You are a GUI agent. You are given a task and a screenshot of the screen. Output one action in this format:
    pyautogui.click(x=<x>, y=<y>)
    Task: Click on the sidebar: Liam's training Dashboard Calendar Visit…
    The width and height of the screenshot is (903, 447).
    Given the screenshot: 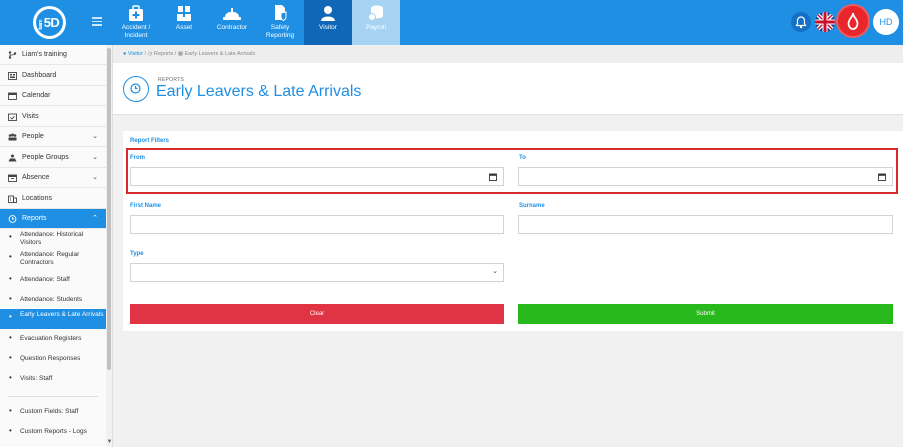 What is the action you would take?
    pyautogui.click(x=56, y=246)
    